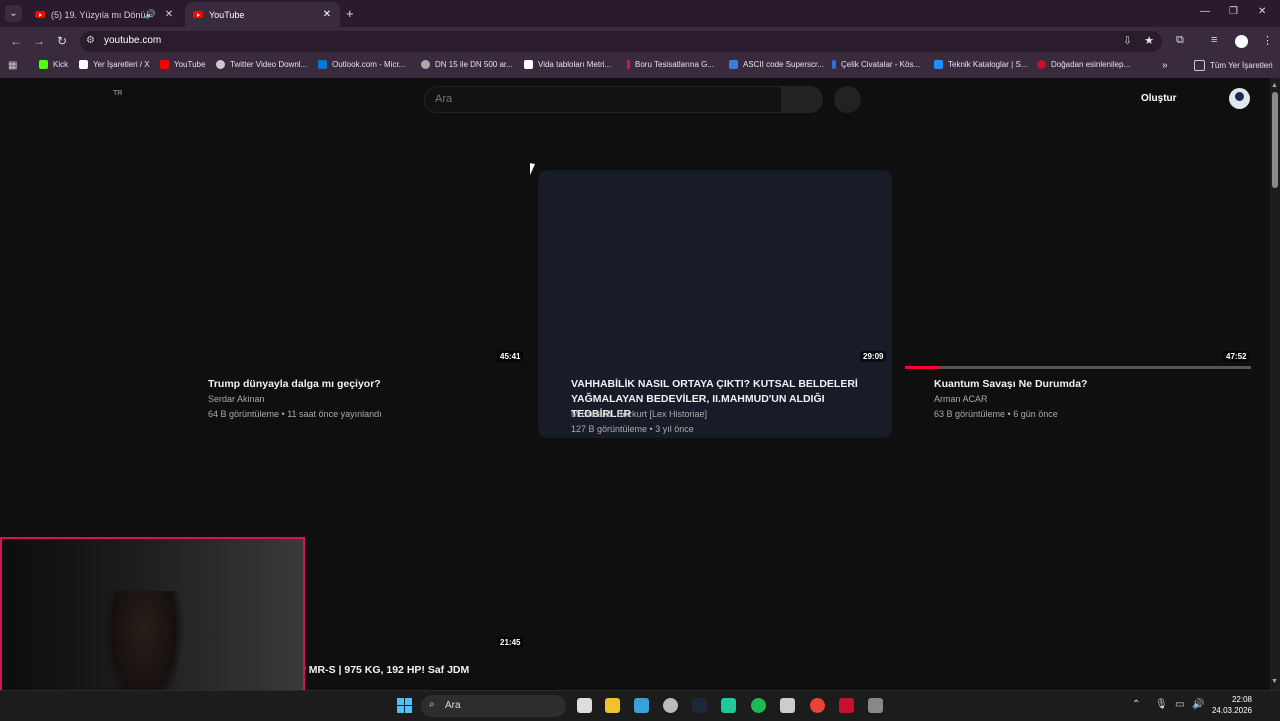 The width and height of the screenshot is (1280, 721). What do you see at coordinates (1214, 40) in the screenshot?
I see `media-control-icon: ≡` at bounding box center [1214, 40].